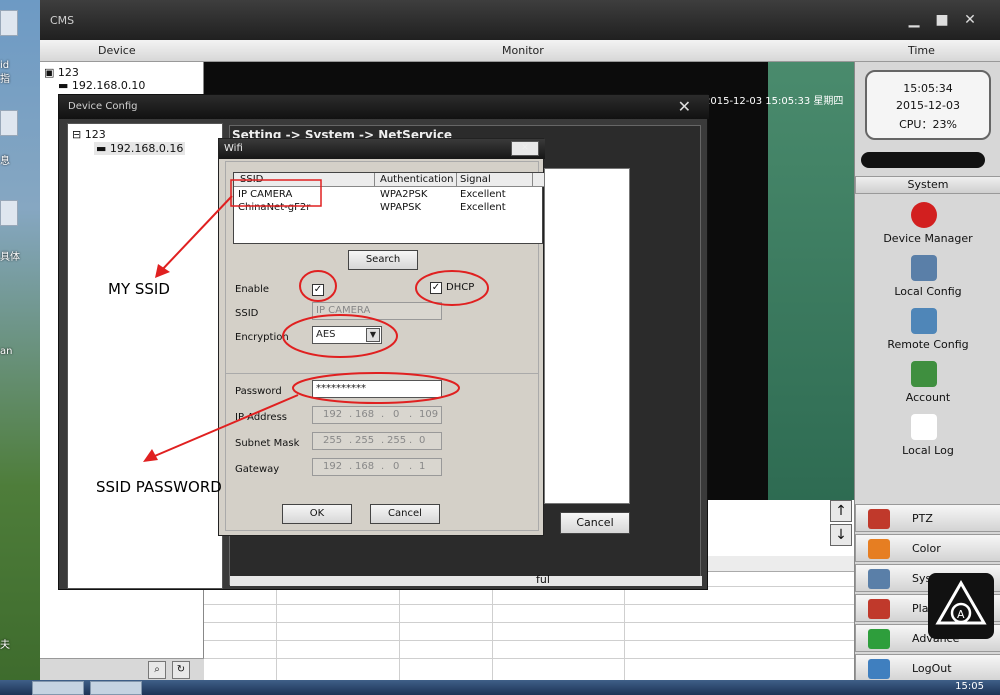 The height and width of the screenshot is (695, 1000). Describe the element at coordinates (452, 288) in the screenshot. I see `dhcp-highlight` at that location.